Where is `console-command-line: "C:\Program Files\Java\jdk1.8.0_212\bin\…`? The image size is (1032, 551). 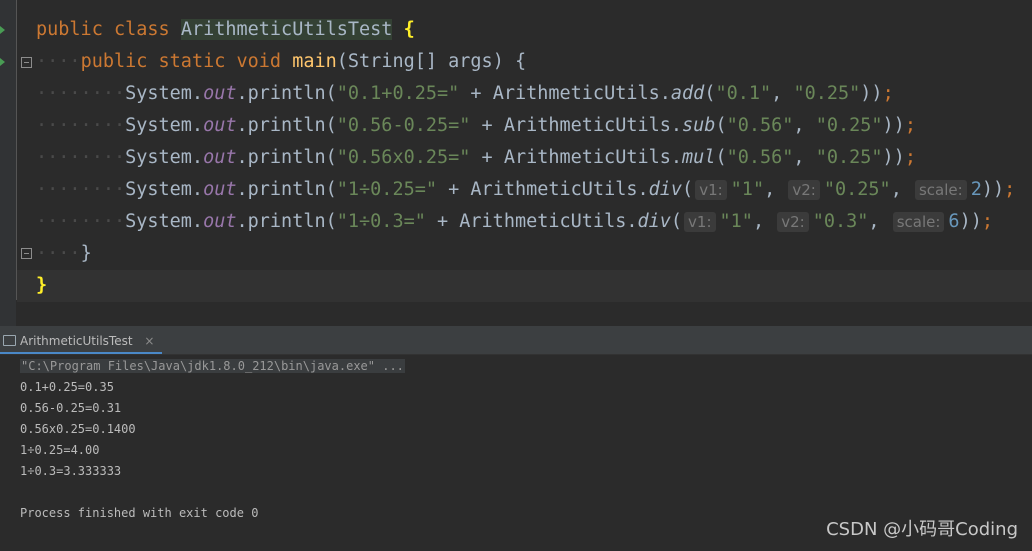
console-command-line: "C:\Program Files\Java\jdk1.8.0_212\bin\… is located at coordinates (212, 366).